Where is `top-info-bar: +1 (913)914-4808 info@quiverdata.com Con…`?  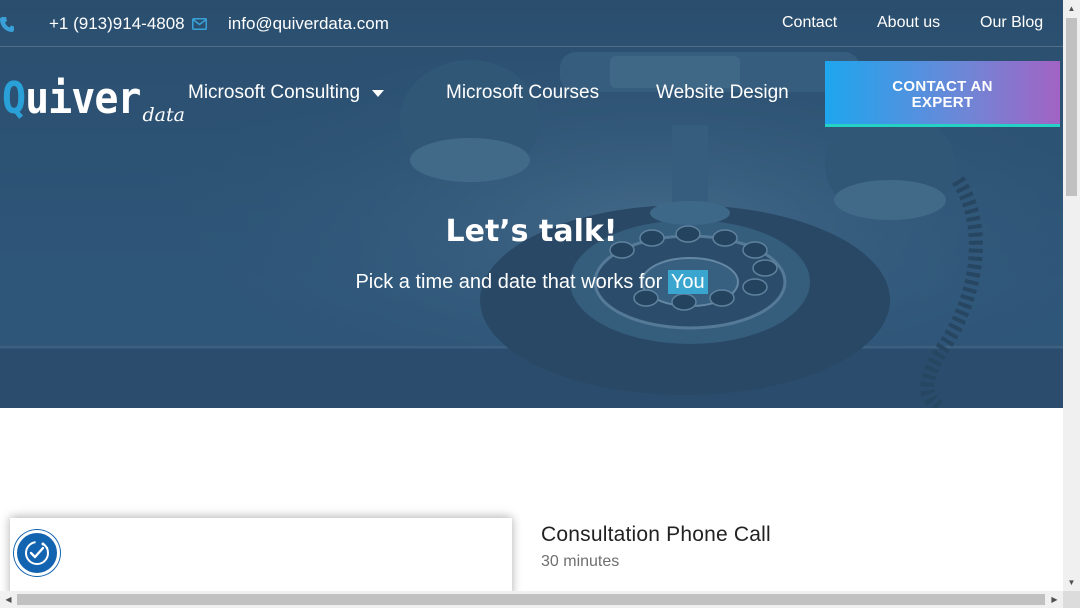
top-info-bar: +1 (913)914-4808 info@quiverdata.com Con… is located at coordinates (531, 23).